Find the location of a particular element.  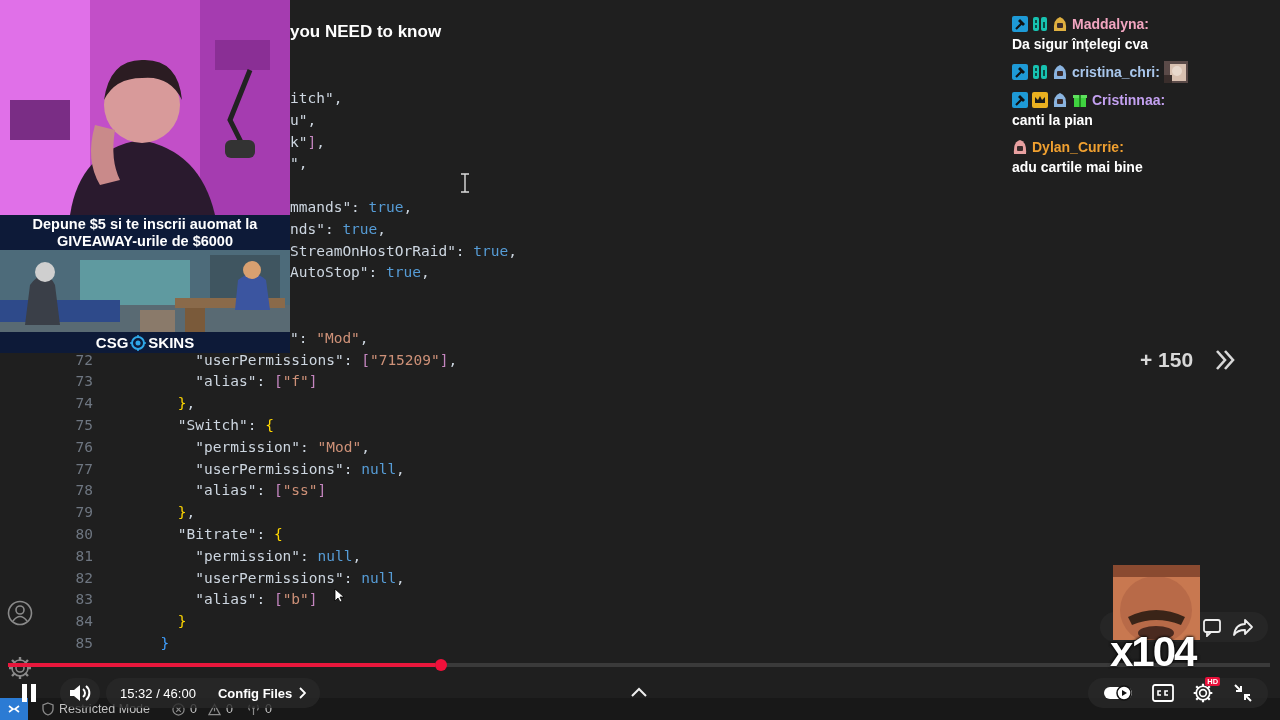

code-line: StreamOnHostOrRaid": true, is located at coordinates (403, 251).